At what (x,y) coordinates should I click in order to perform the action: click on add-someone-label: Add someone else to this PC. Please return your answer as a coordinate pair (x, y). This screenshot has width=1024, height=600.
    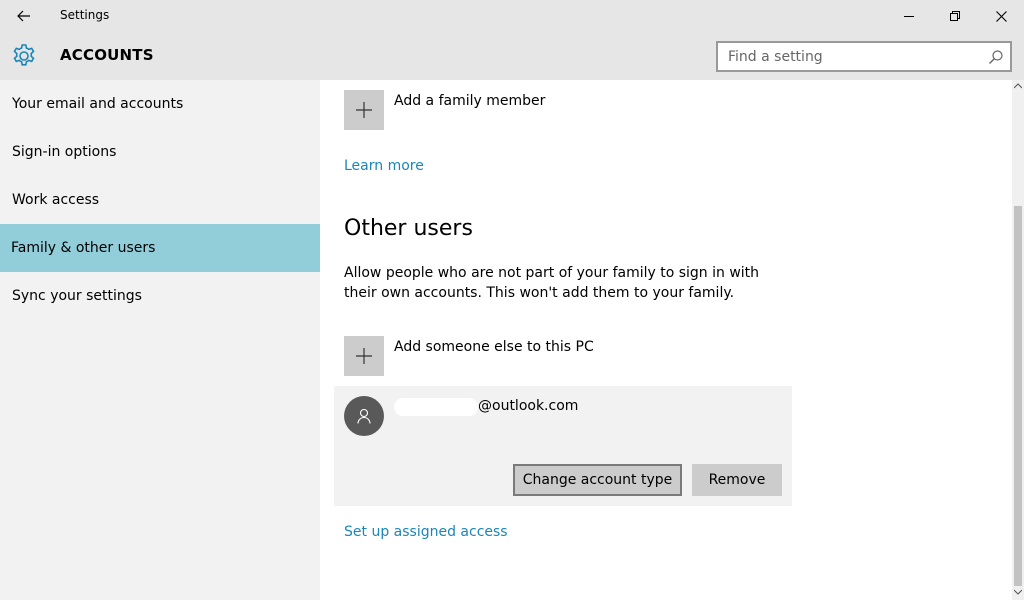
    Looking at the image, I should click on (494, 347).